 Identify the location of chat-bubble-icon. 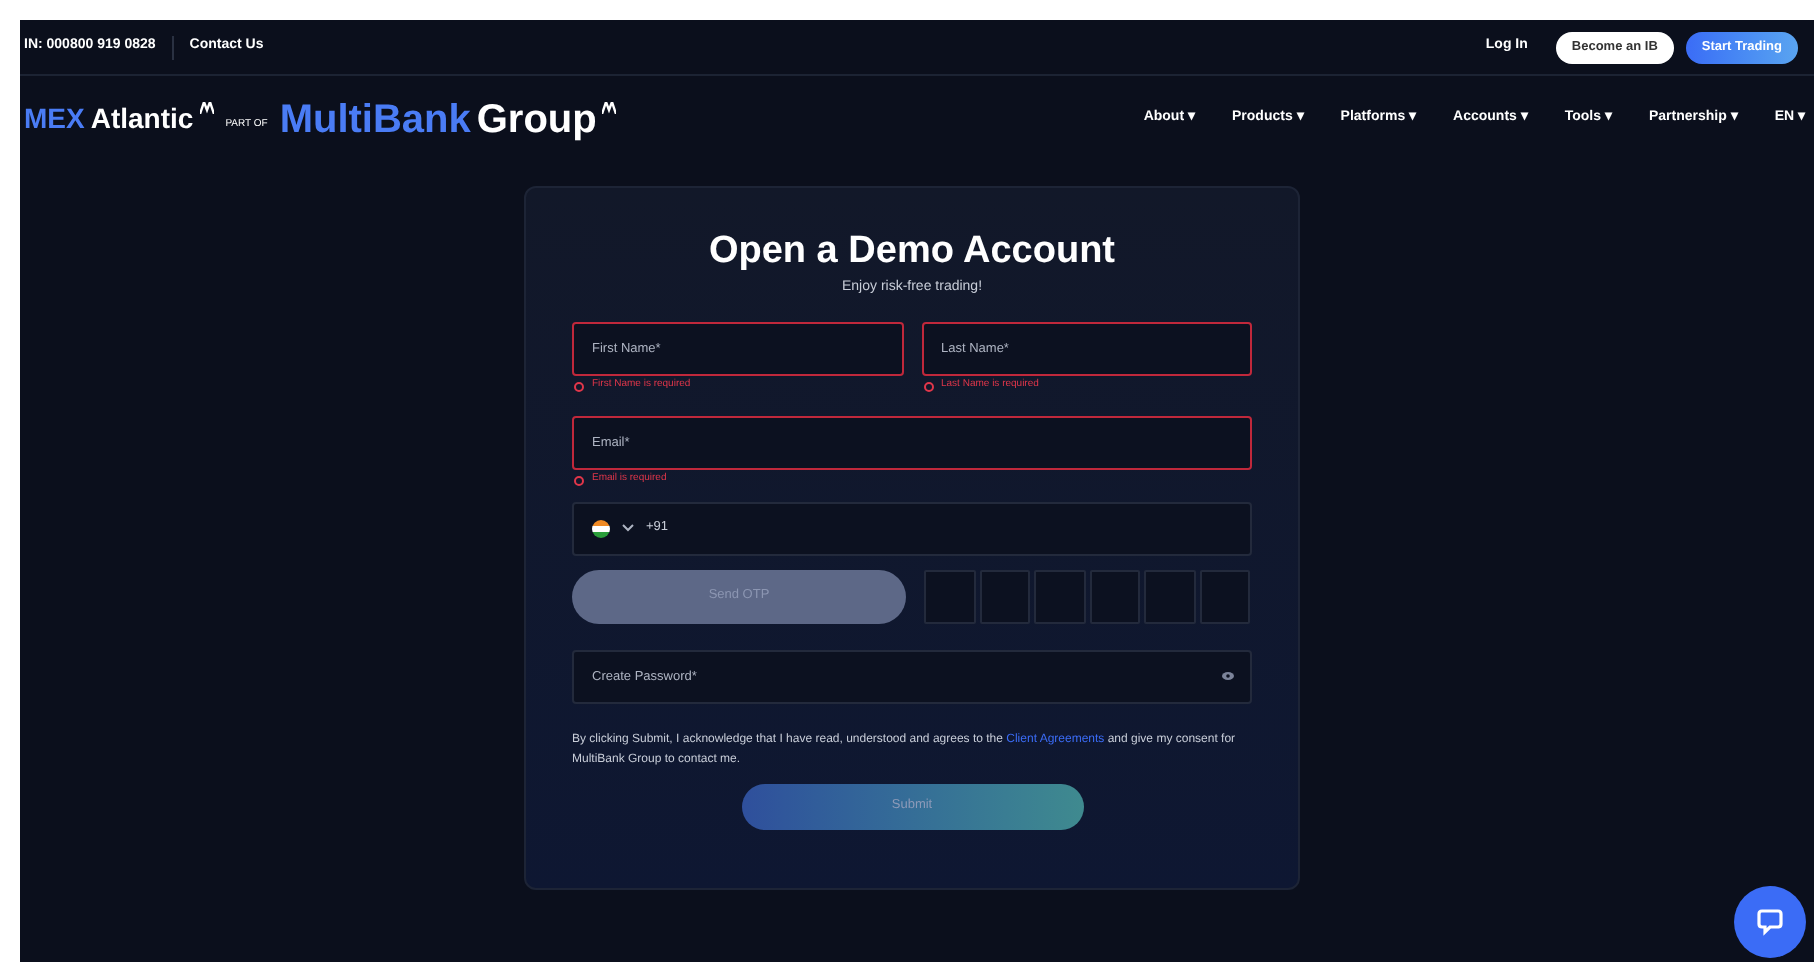
(1770, 922).